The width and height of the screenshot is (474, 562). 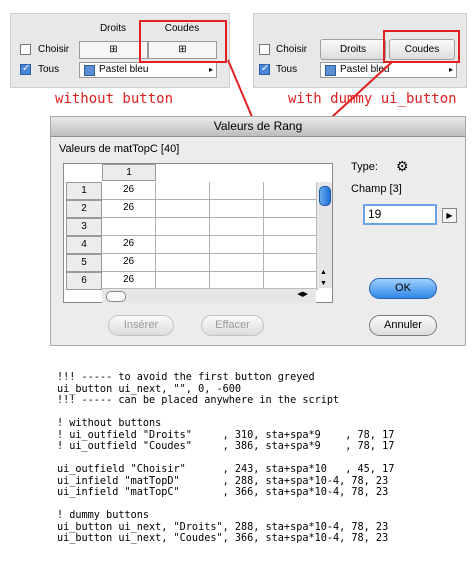 I want to click on column-header-1: 1, so click(x=129, y=172).